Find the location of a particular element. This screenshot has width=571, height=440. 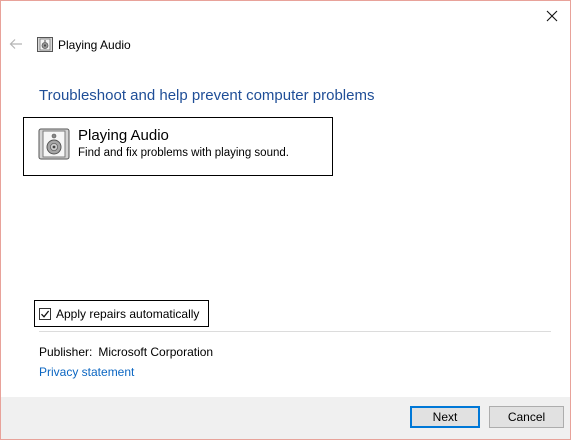

next-button: Next is located at coordinates (445, 417).